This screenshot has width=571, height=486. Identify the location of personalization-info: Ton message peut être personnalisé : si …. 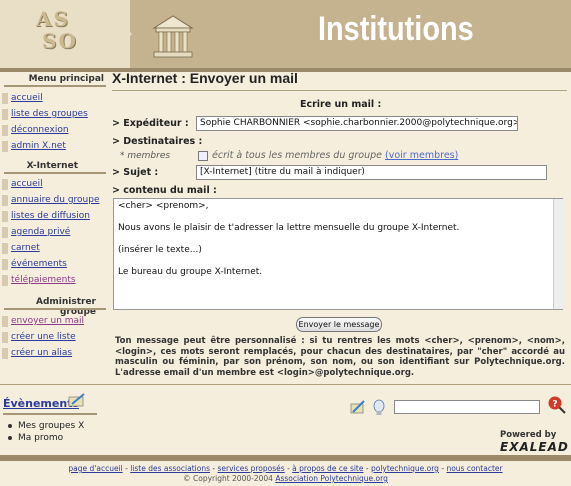
(340, 357).